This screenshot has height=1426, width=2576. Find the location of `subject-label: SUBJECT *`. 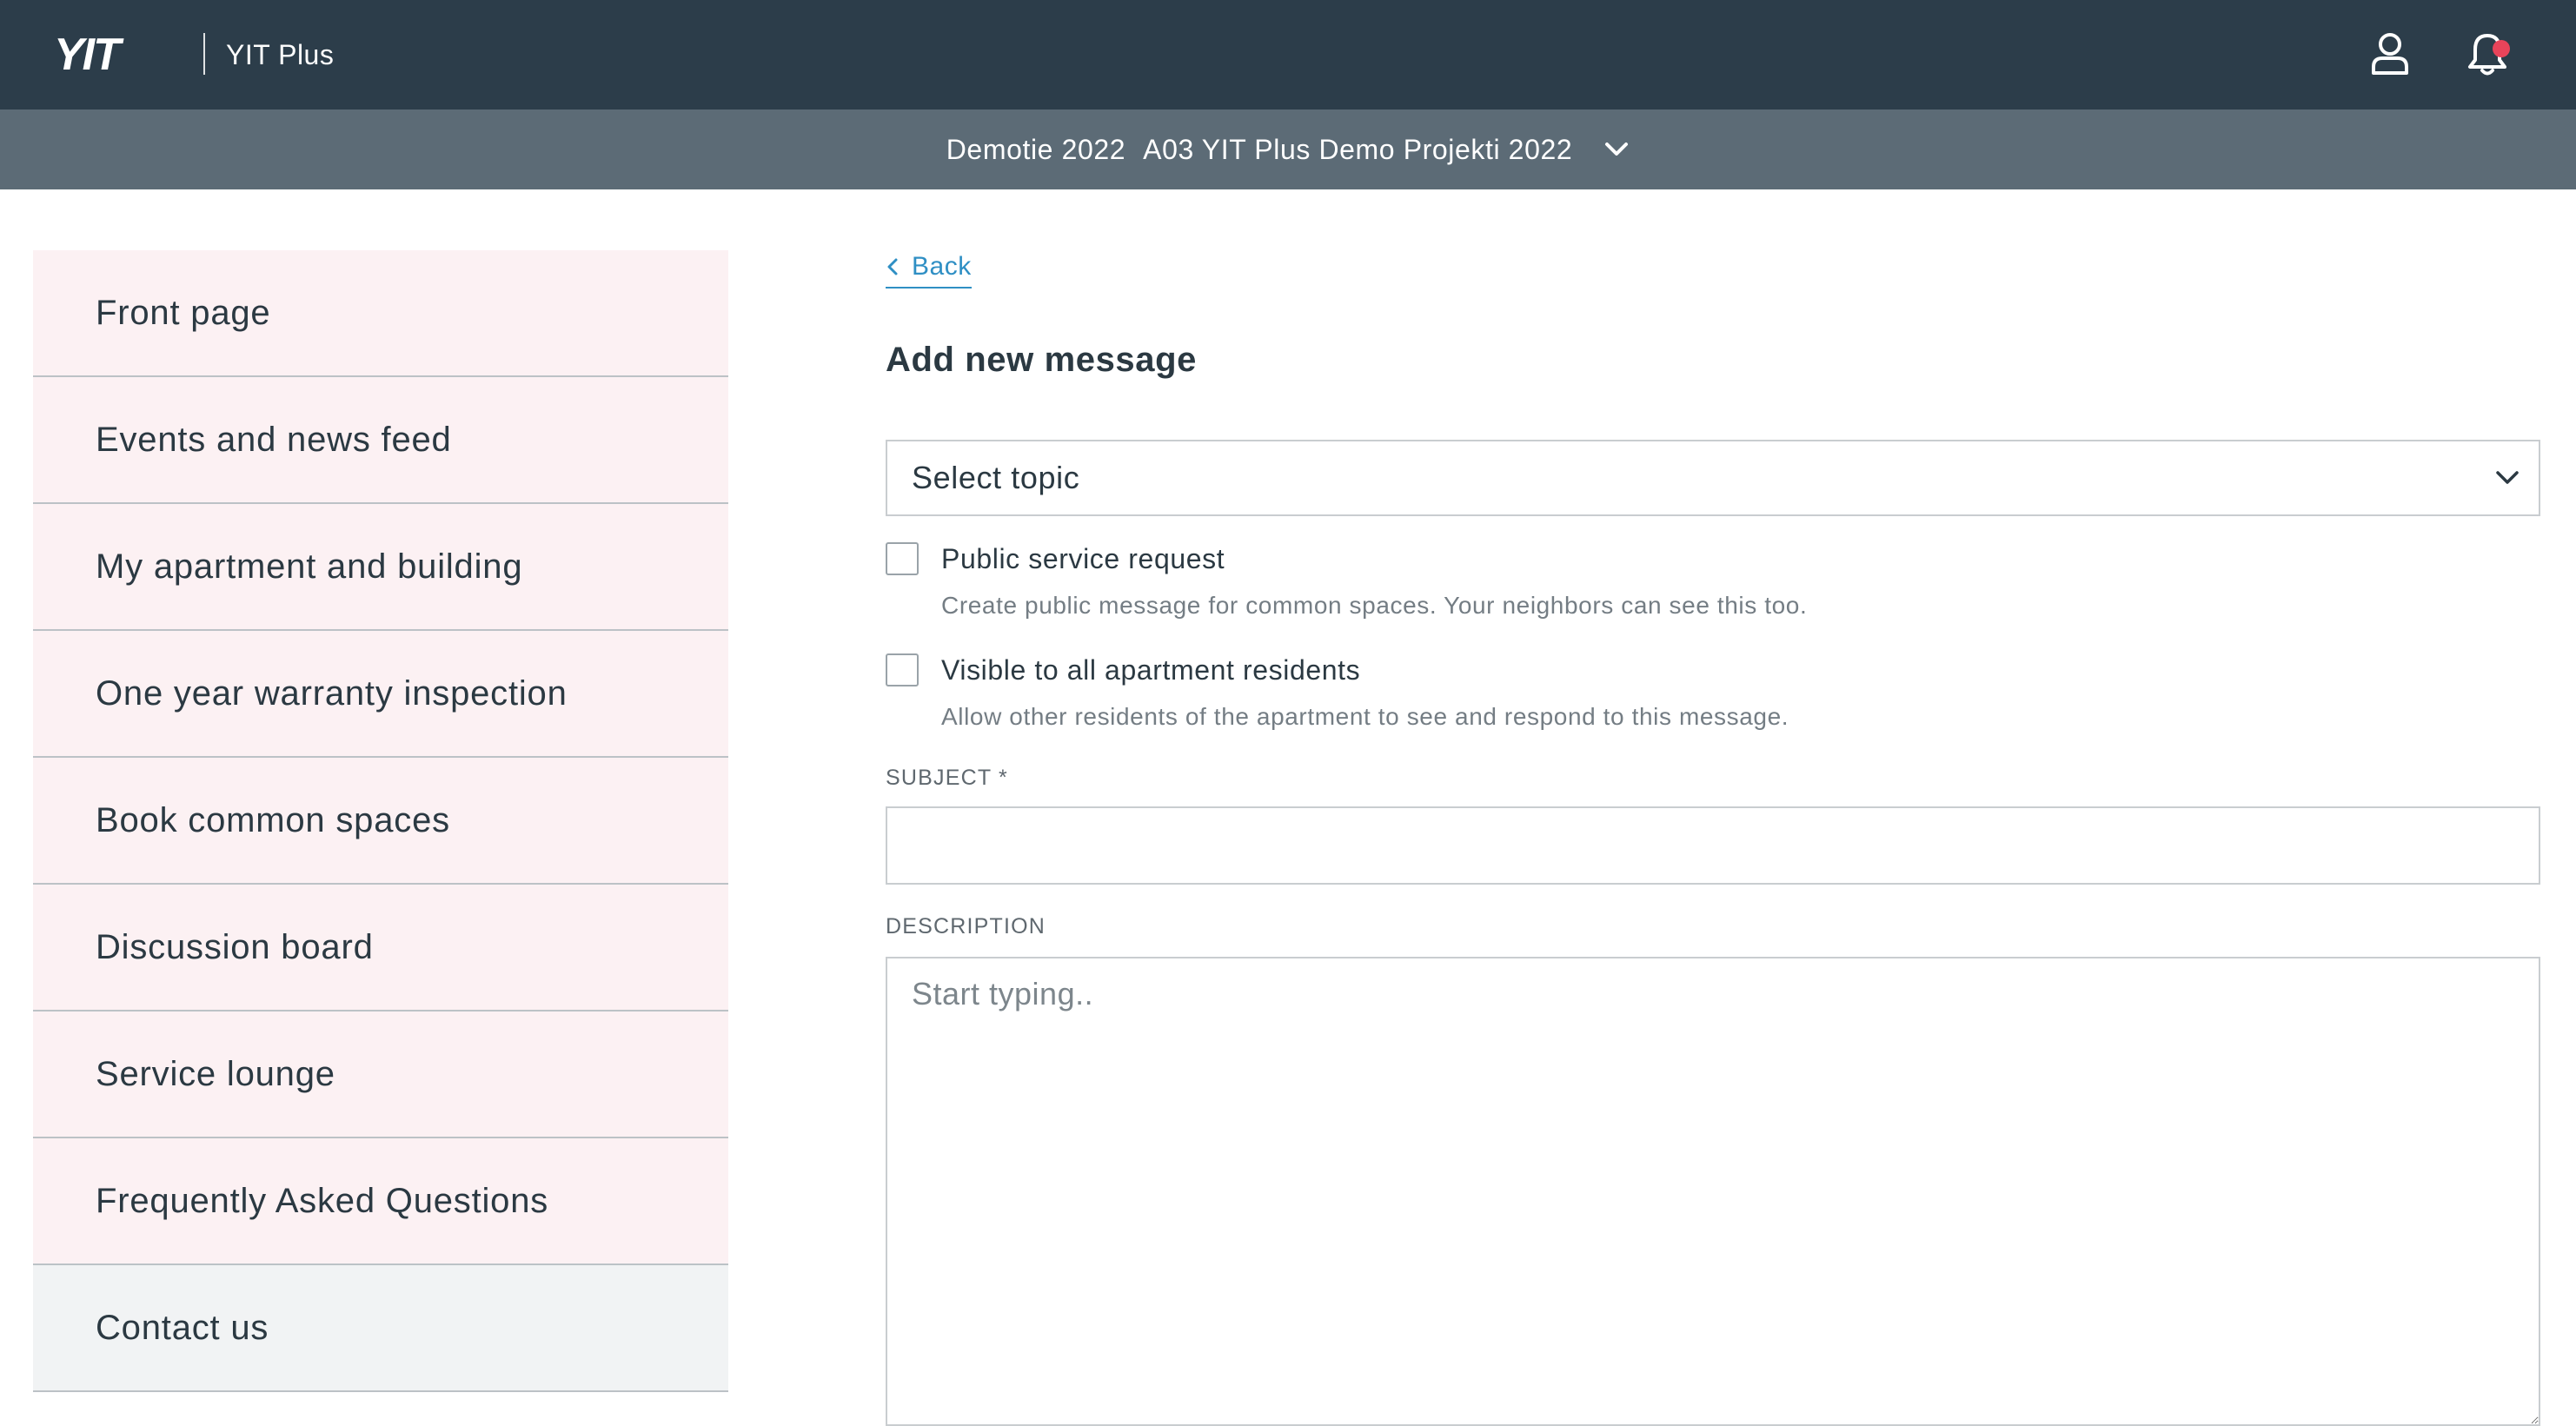

subject-label: SUBJECT * is located at coordinates (947, 778).